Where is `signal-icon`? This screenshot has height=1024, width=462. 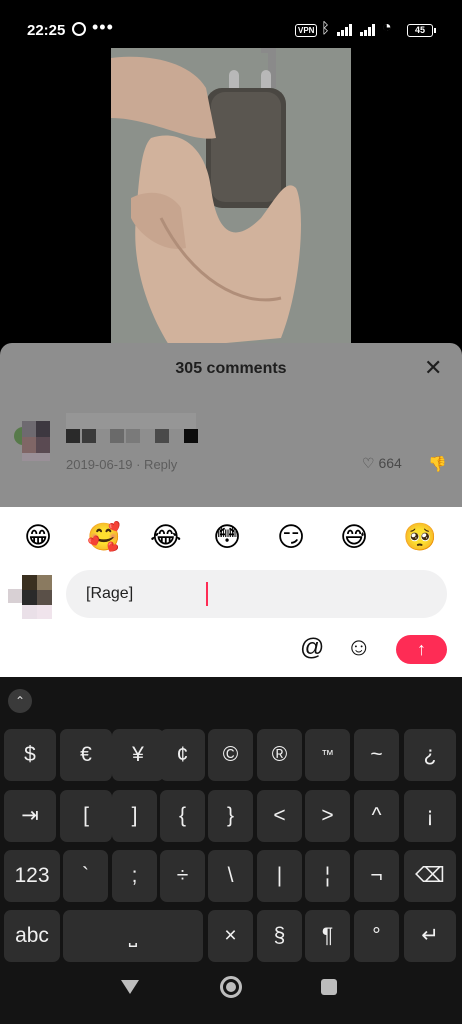 signal-icon is located at coordinates (346, 30).